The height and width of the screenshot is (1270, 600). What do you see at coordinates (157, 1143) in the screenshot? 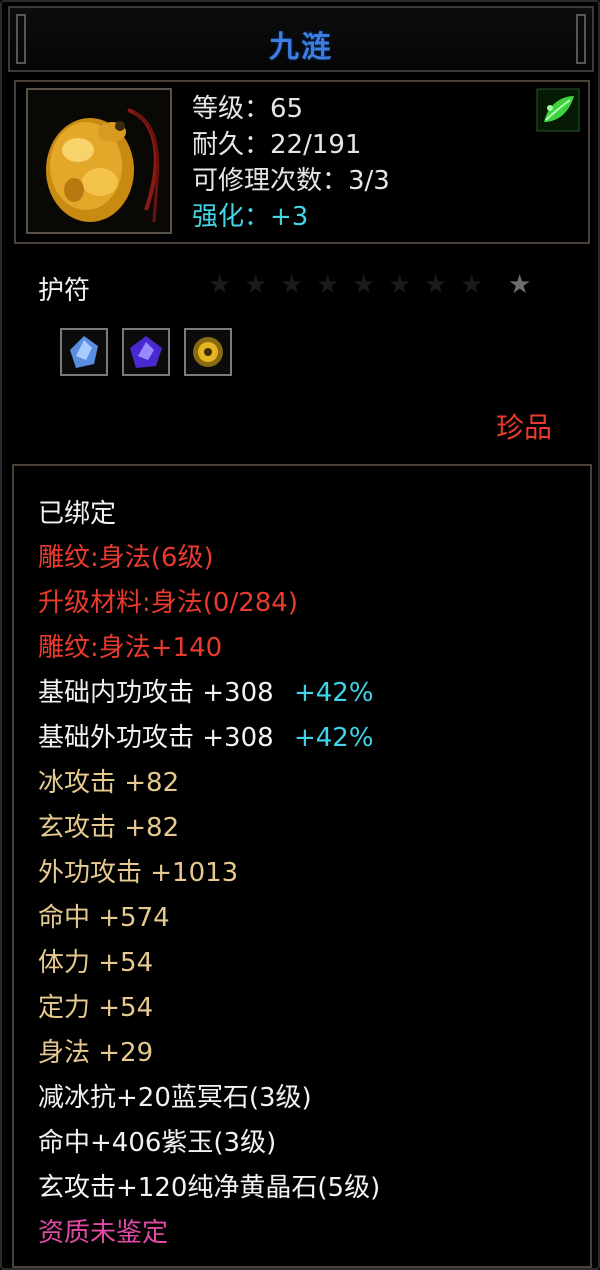
I see `gem-line-2: 命中+406紫玉(3级)` at bounding box center [157, 1143].